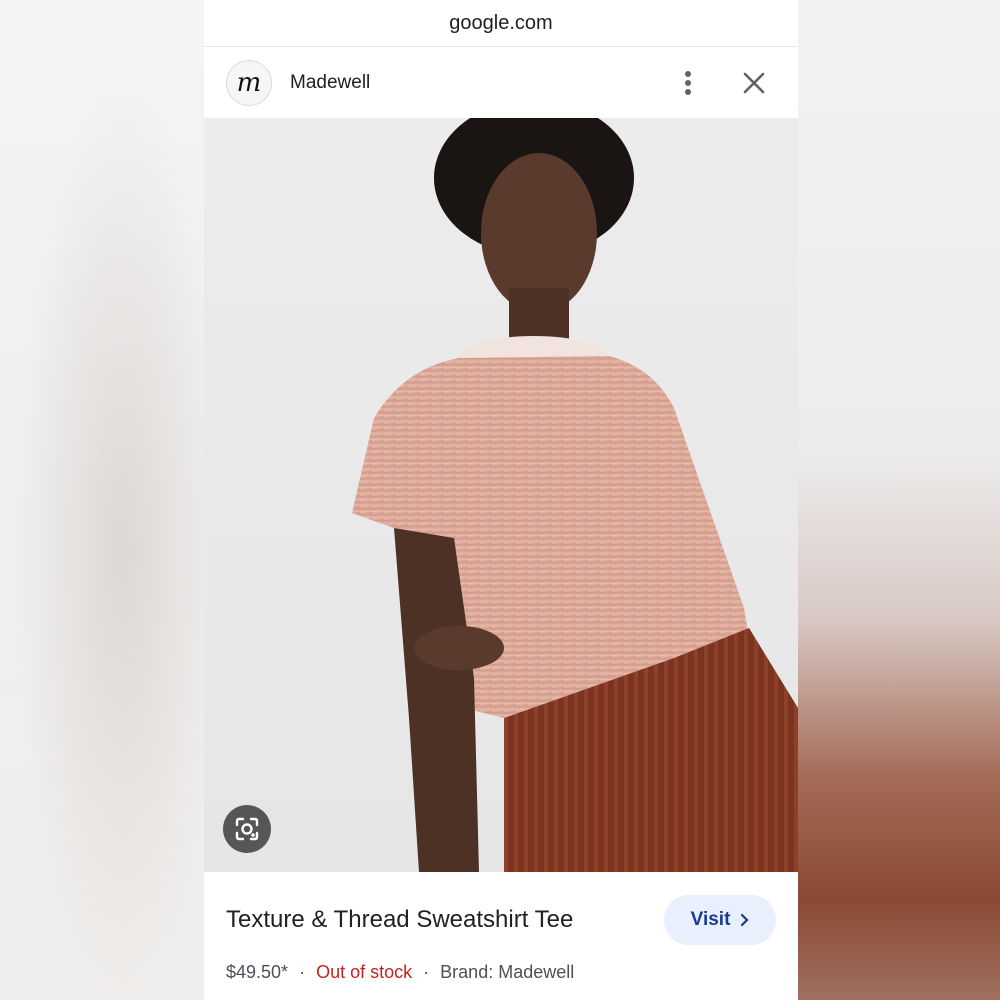  I want to click on more-options-button, so click(688, 83).